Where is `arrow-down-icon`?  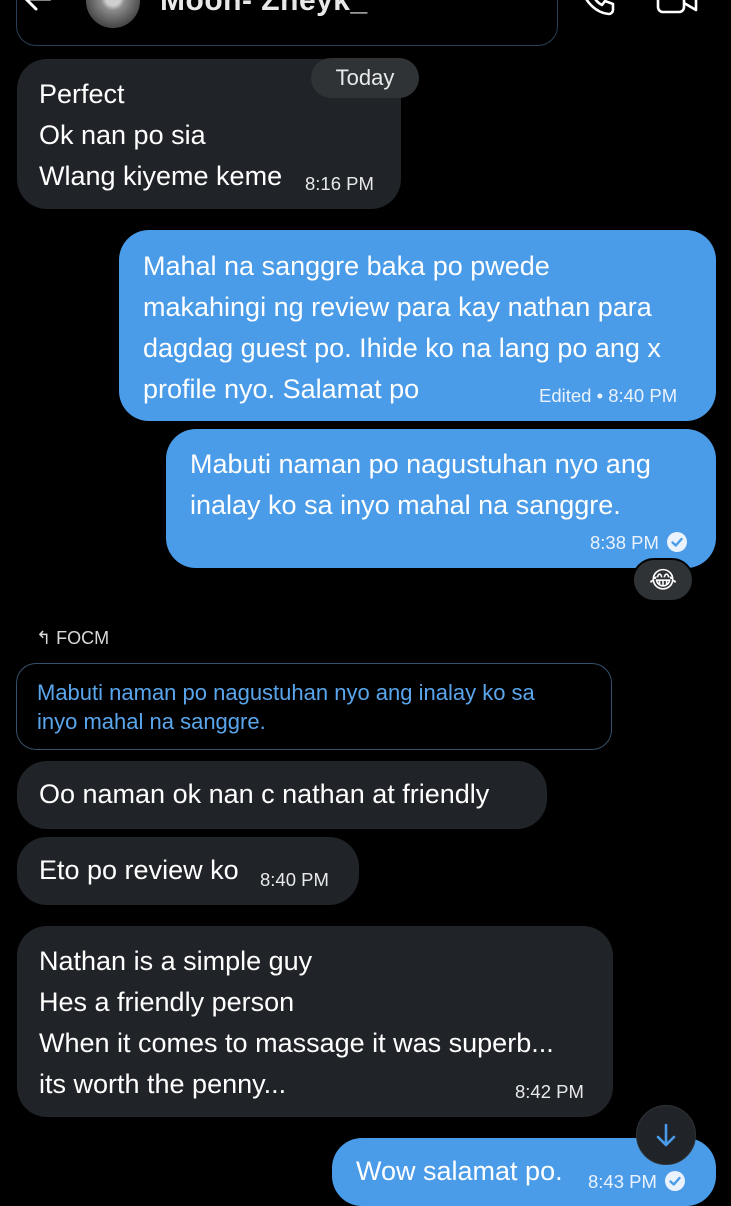
arrow-down-icon is located at coordinates (666, 1135).